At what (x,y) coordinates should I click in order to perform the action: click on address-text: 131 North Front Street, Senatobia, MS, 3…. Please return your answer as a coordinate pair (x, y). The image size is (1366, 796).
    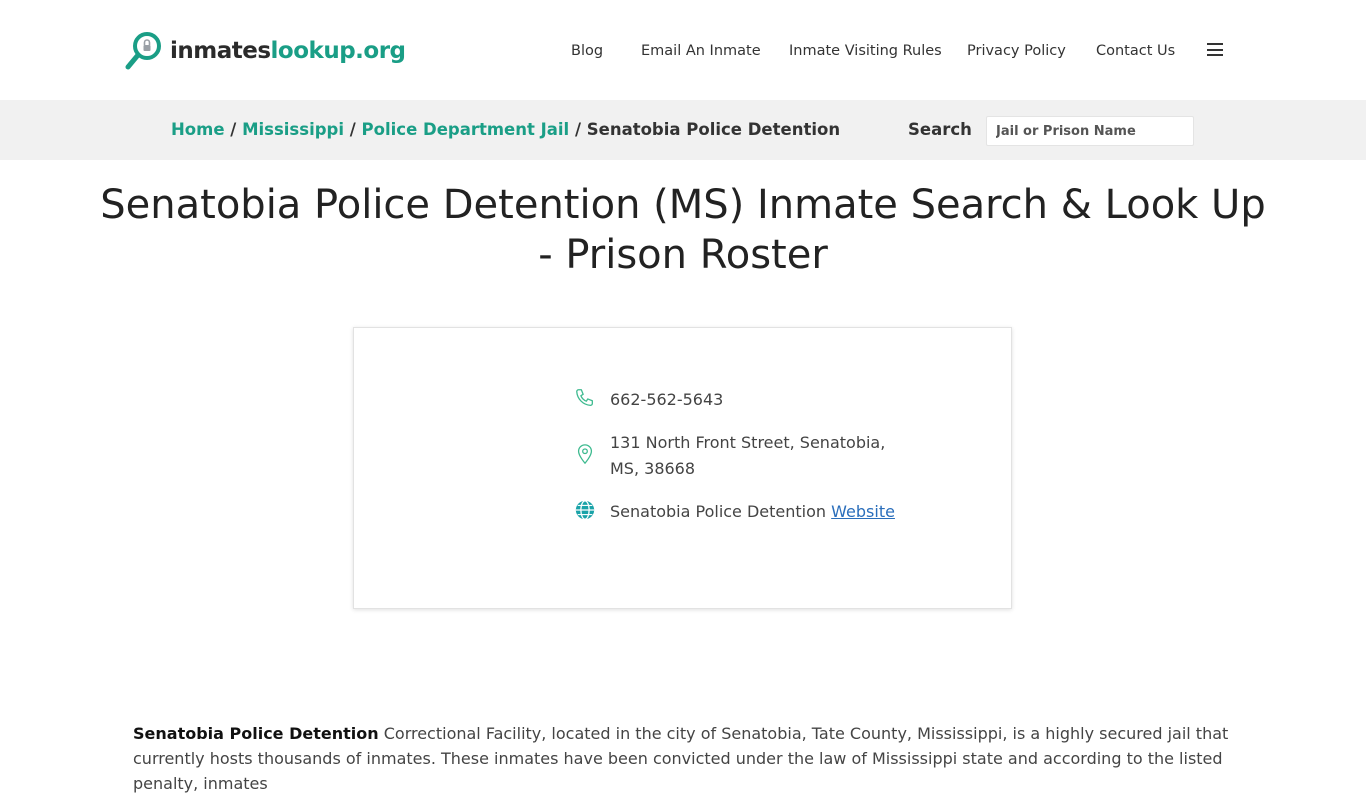
    Looking at the image, I should click on (748, 455).